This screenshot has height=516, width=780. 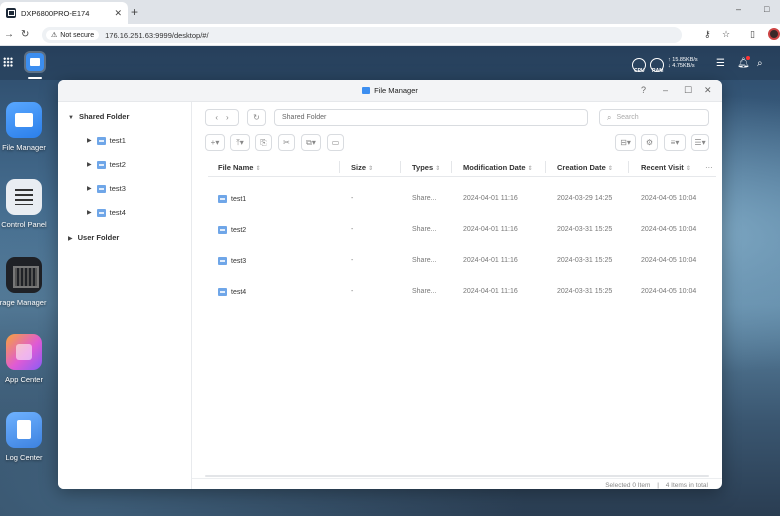 What do you see at coordinates (362, 167) in the screenshot?
I see `col-size: Size ⇕` at bounding box center [362, 167].